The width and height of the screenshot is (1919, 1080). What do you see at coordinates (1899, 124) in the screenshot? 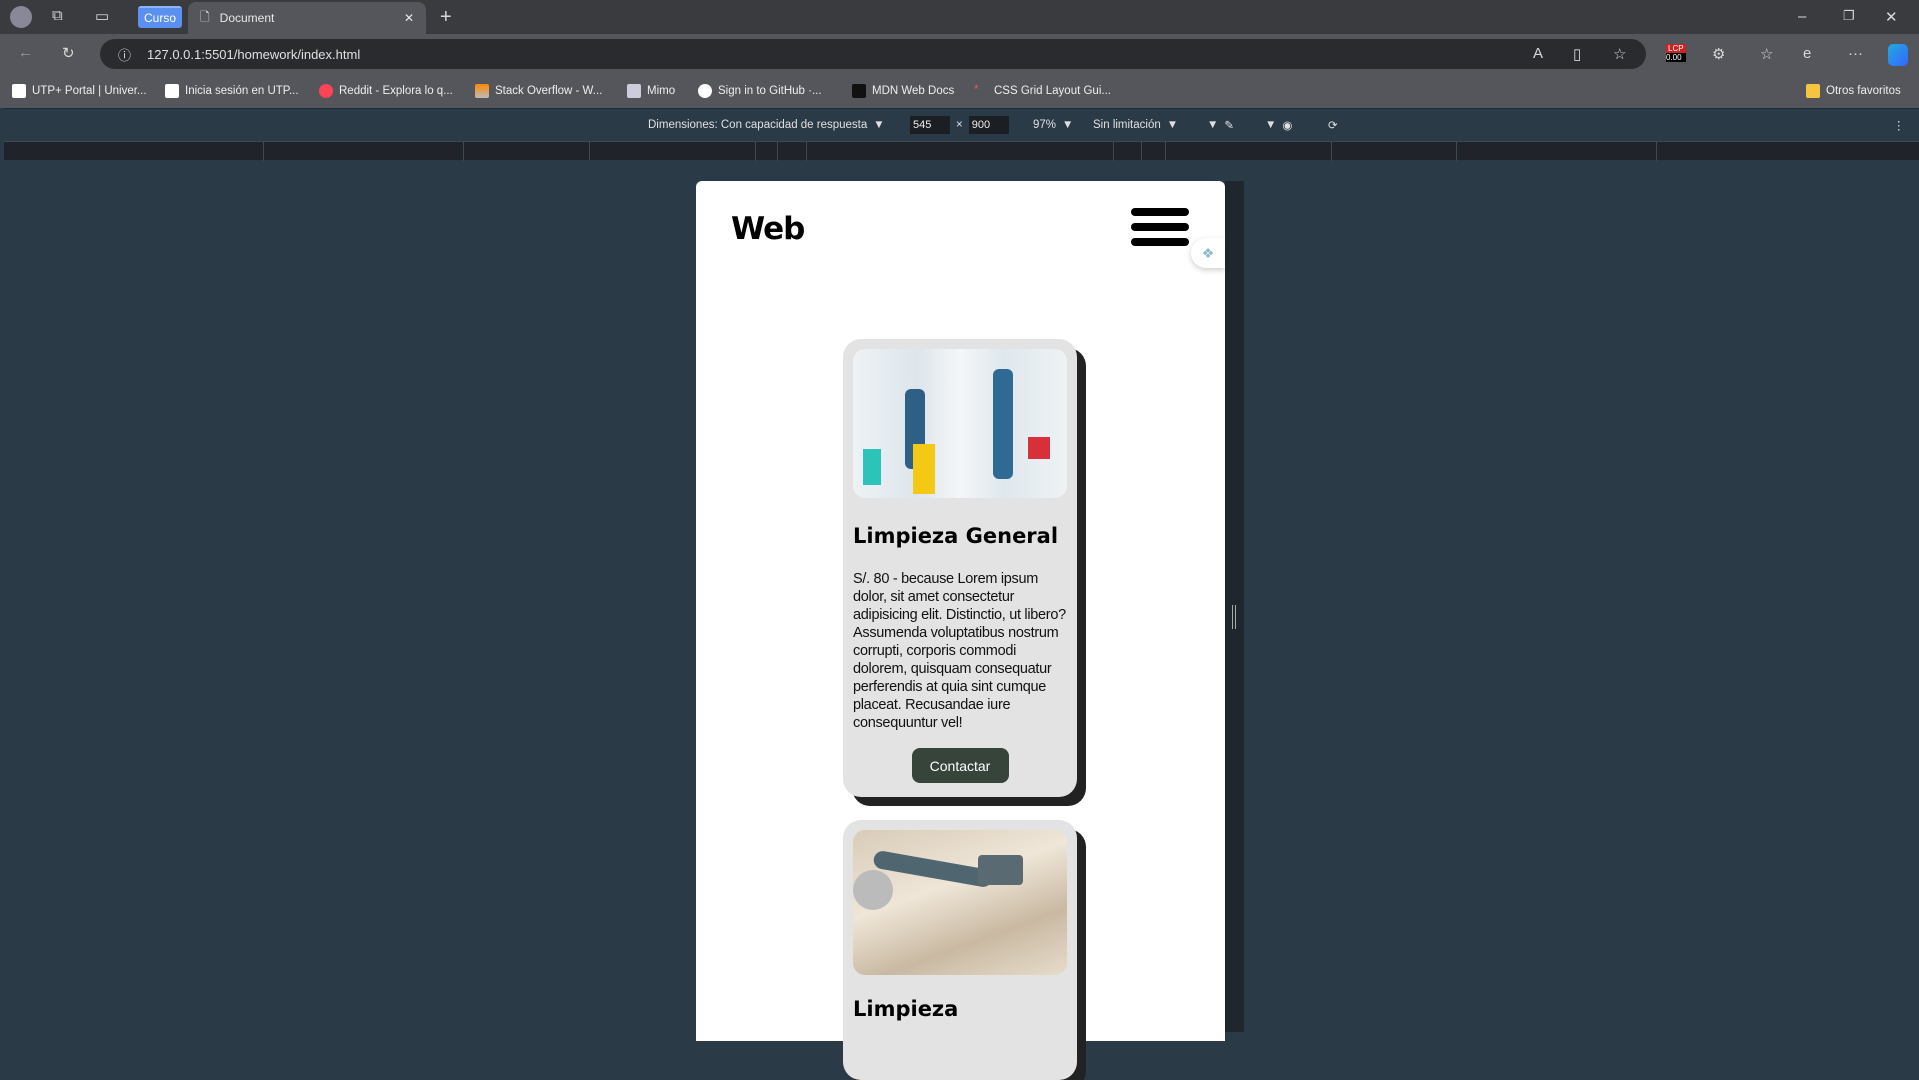
I see `device-more-icon: ⋮` at bounding box center [1899, 124].